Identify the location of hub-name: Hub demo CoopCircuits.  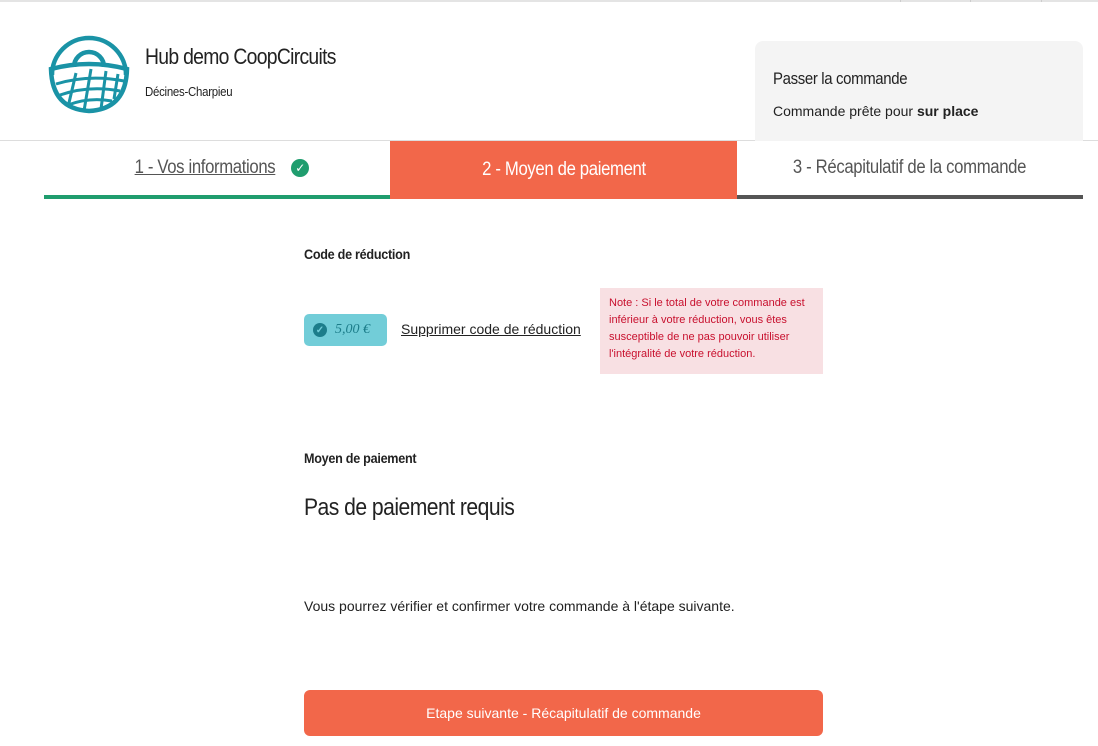
(240, 56).